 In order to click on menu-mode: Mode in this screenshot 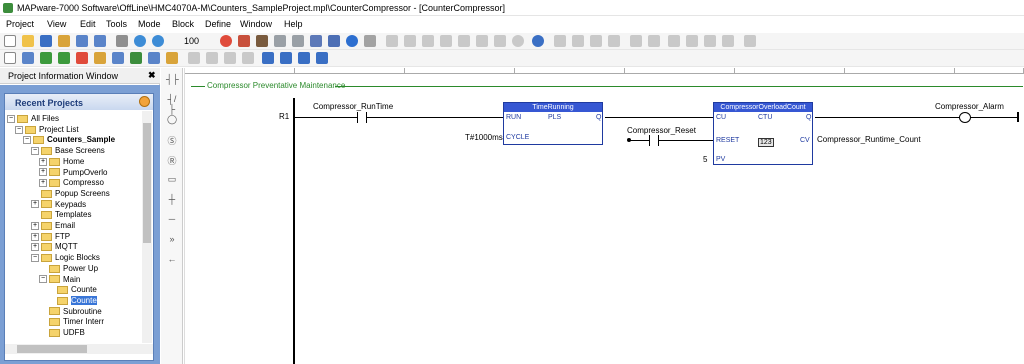, I will do `click(149, 24)`.